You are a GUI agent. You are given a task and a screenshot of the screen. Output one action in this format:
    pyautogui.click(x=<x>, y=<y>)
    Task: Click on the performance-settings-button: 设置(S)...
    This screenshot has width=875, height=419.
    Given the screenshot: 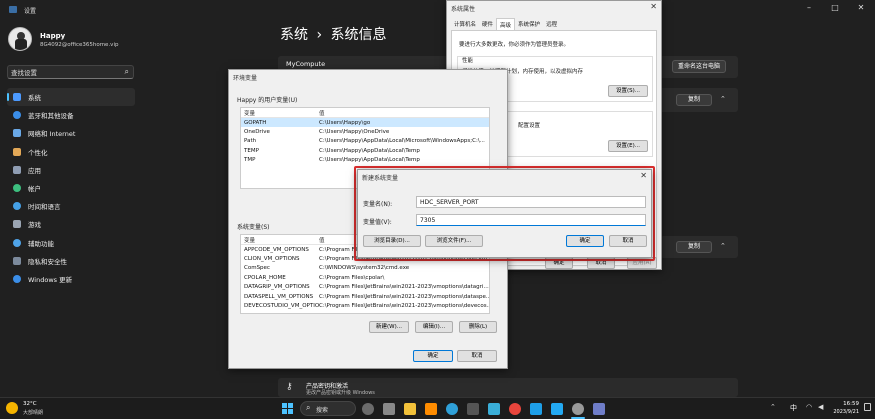 What is the action you would take?
    pyautogui.click(x=628, y=91)
    